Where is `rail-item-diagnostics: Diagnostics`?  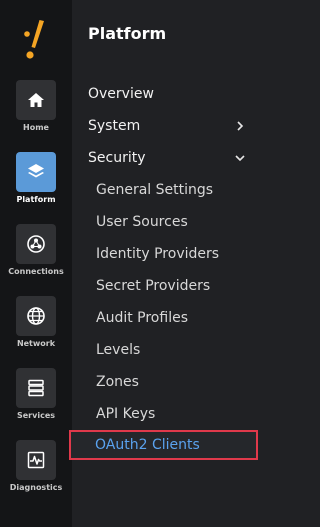
rail-item-diagnostics: Diagnostics is located at coordinates (36, 473).